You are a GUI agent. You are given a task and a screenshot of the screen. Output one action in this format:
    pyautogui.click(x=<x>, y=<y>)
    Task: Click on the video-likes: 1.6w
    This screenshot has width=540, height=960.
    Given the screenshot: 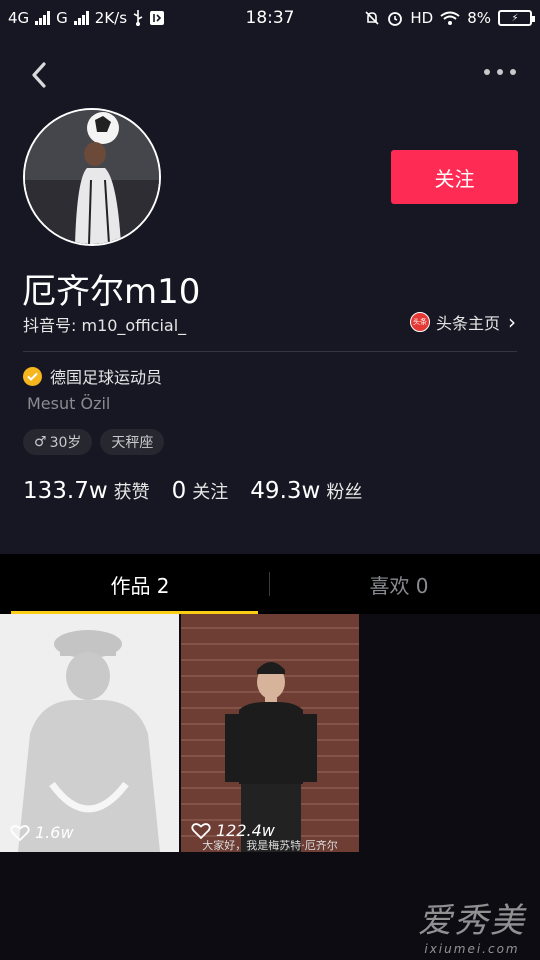 What is the action you would take?
    pyautogui.click(x=42, y=832)
    